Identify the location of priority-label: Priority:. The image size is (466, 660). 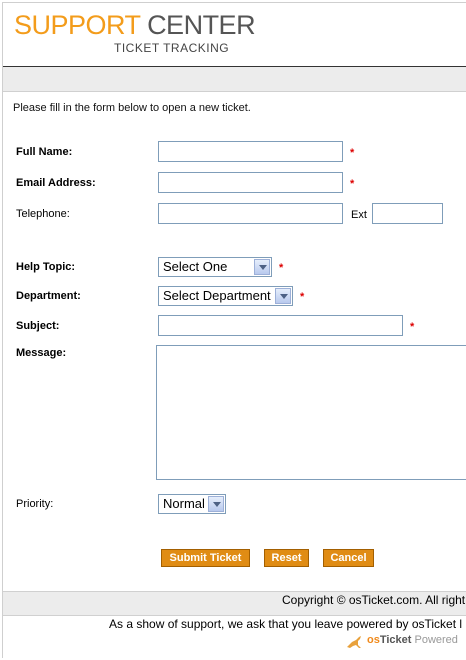
(35, 504).